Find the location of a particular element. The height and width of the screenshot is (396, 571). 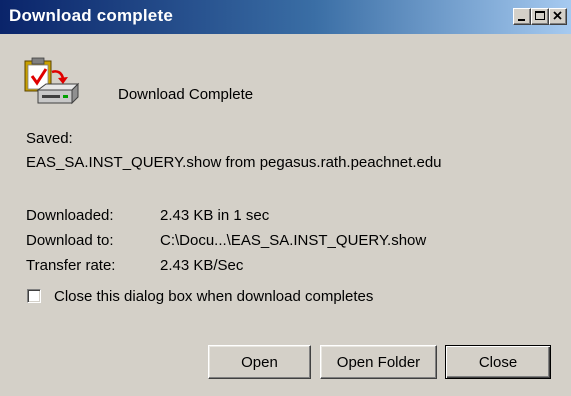

saved-label: Saved: is located at coordinates (49, 138).